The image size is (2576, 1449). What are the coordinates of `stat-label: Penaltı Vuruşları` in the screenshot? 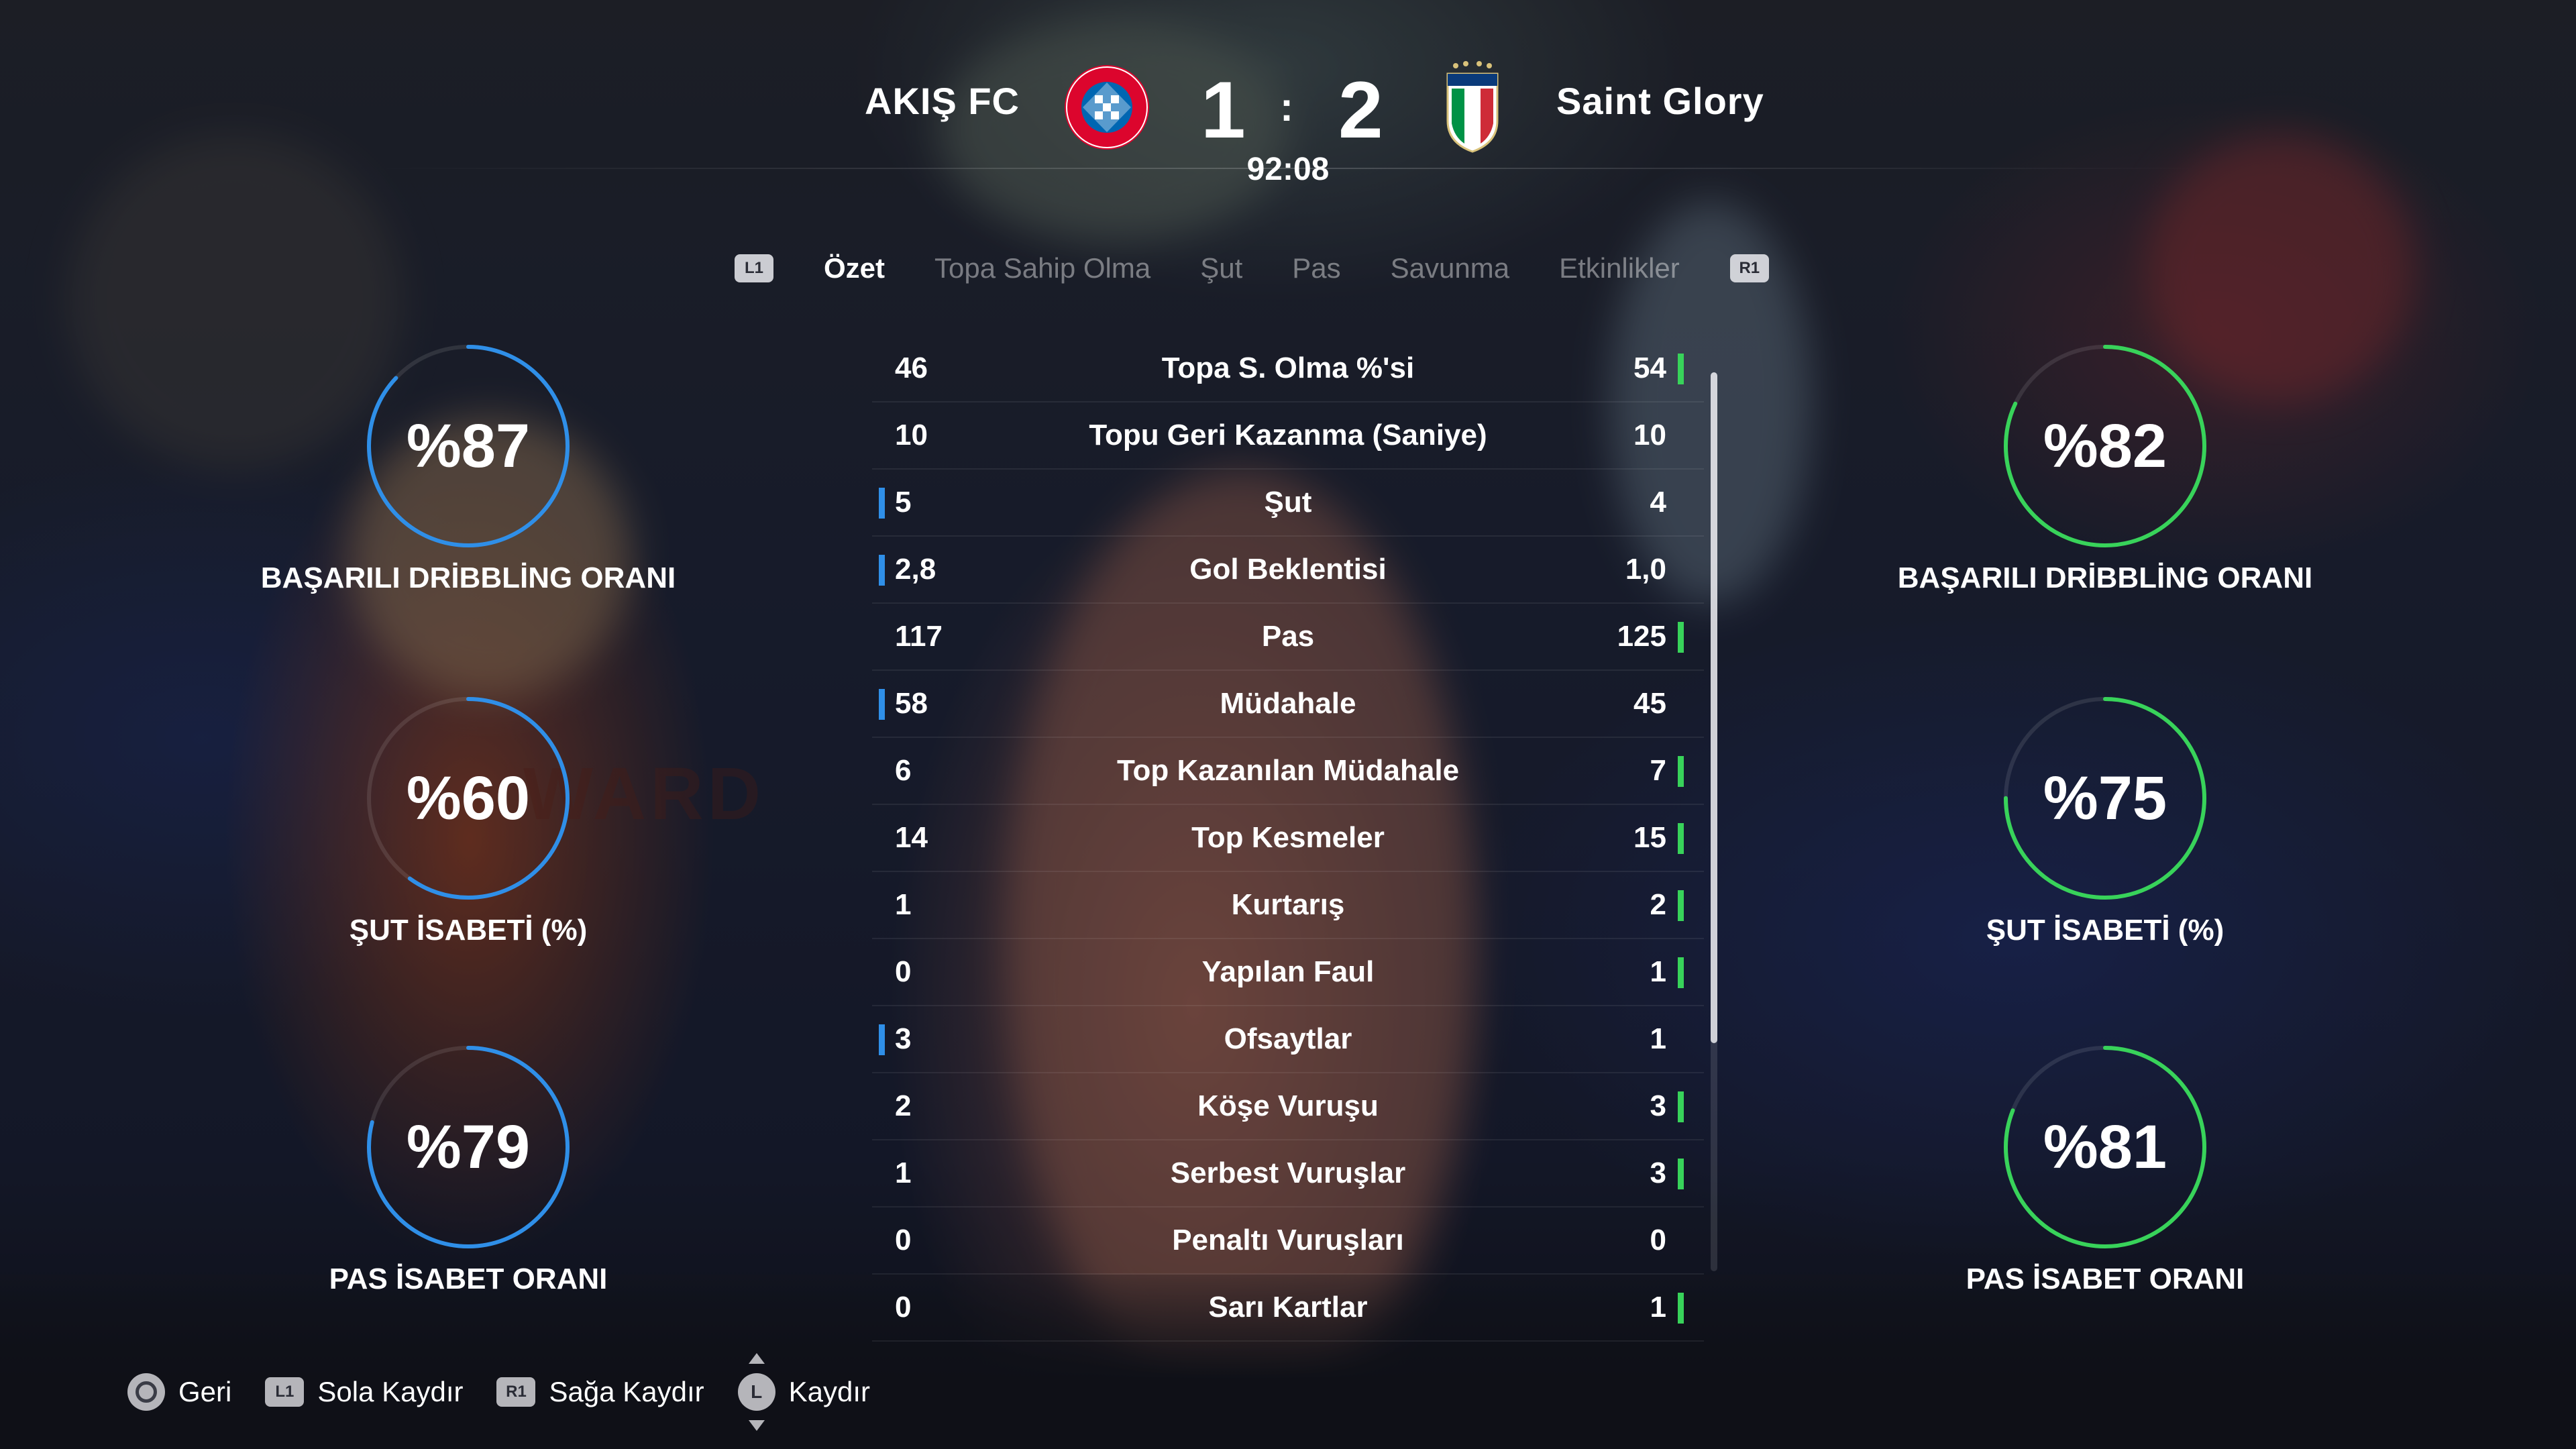 It's located at (1288, 1240).